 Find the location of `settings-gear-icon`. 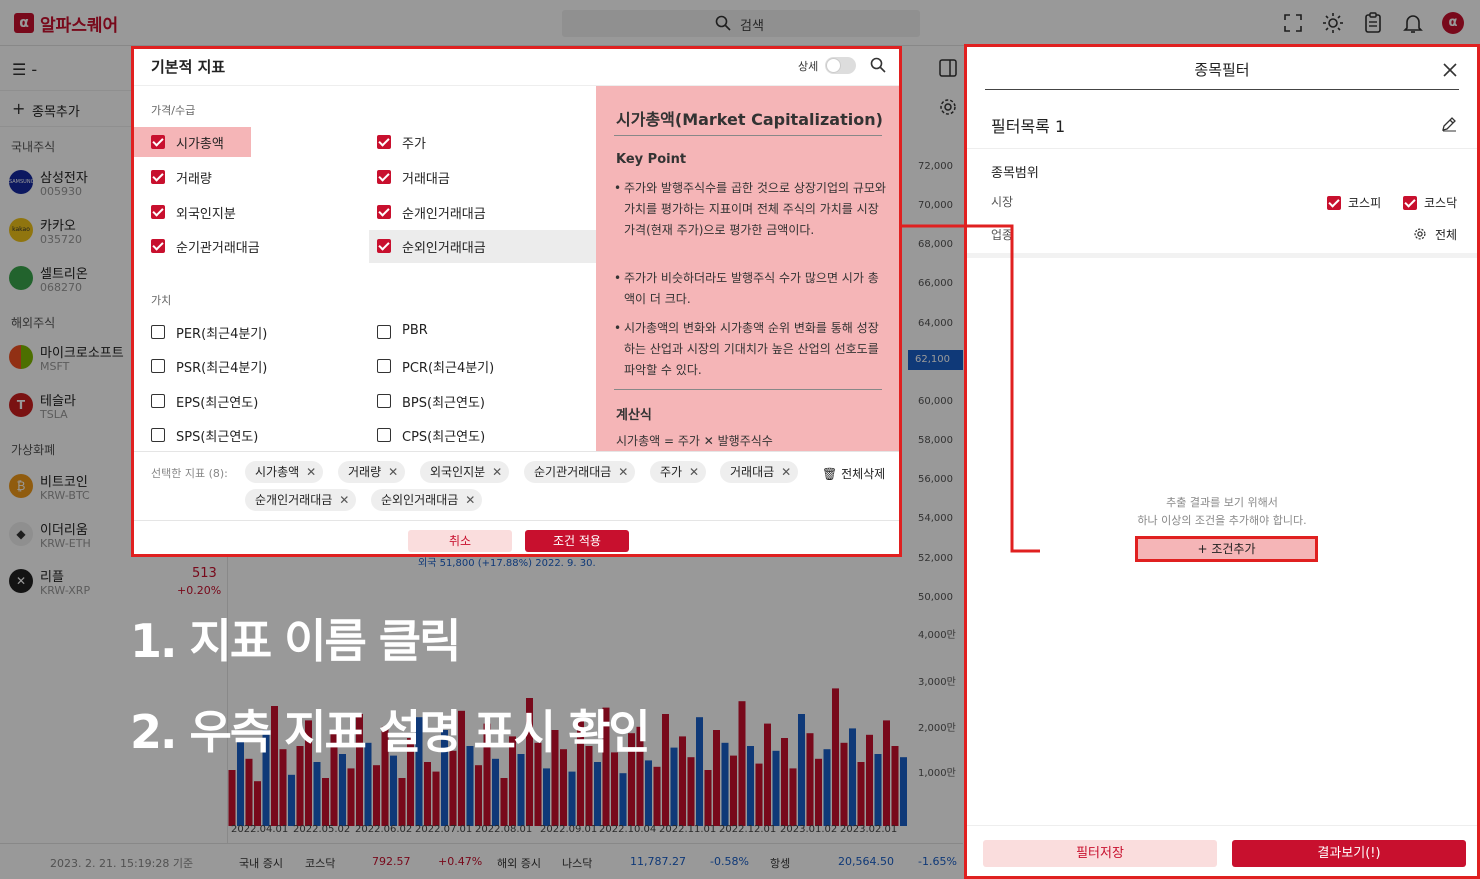

settings-gear-icon is located at coordinates (1420, 234).